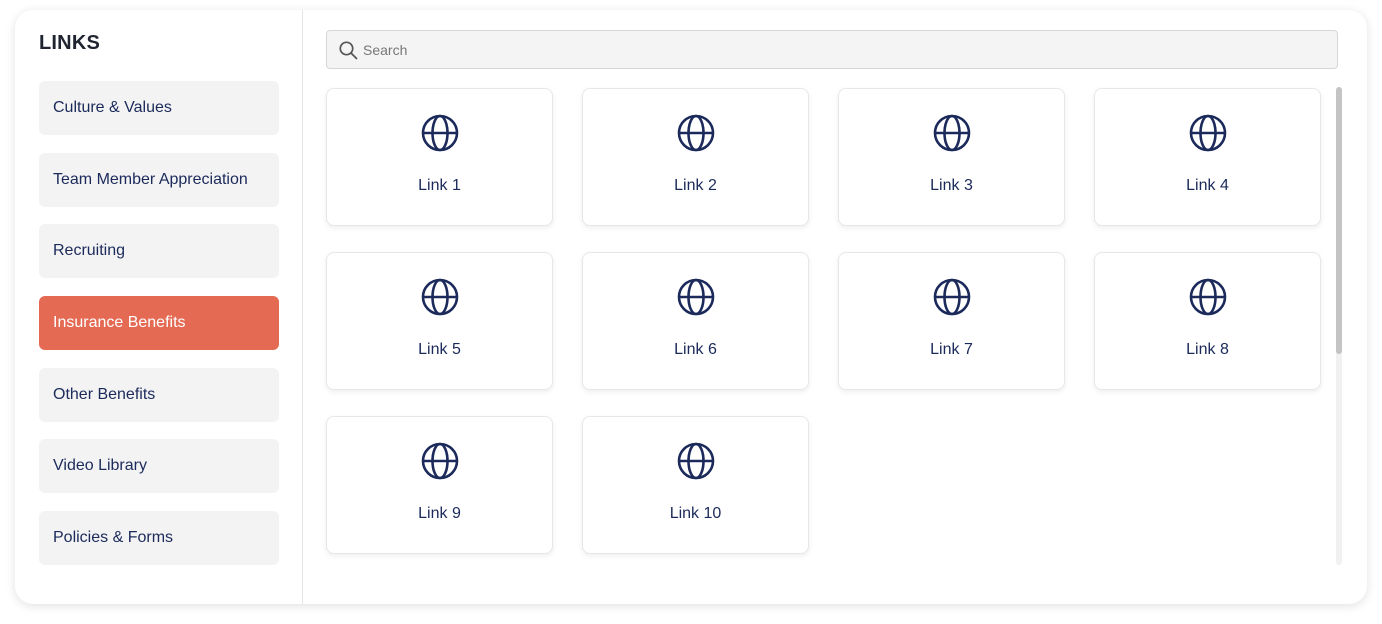  Describe the element at coordinates (951, 185) in the screenshot. I see `link-label: Link 3` at that location.